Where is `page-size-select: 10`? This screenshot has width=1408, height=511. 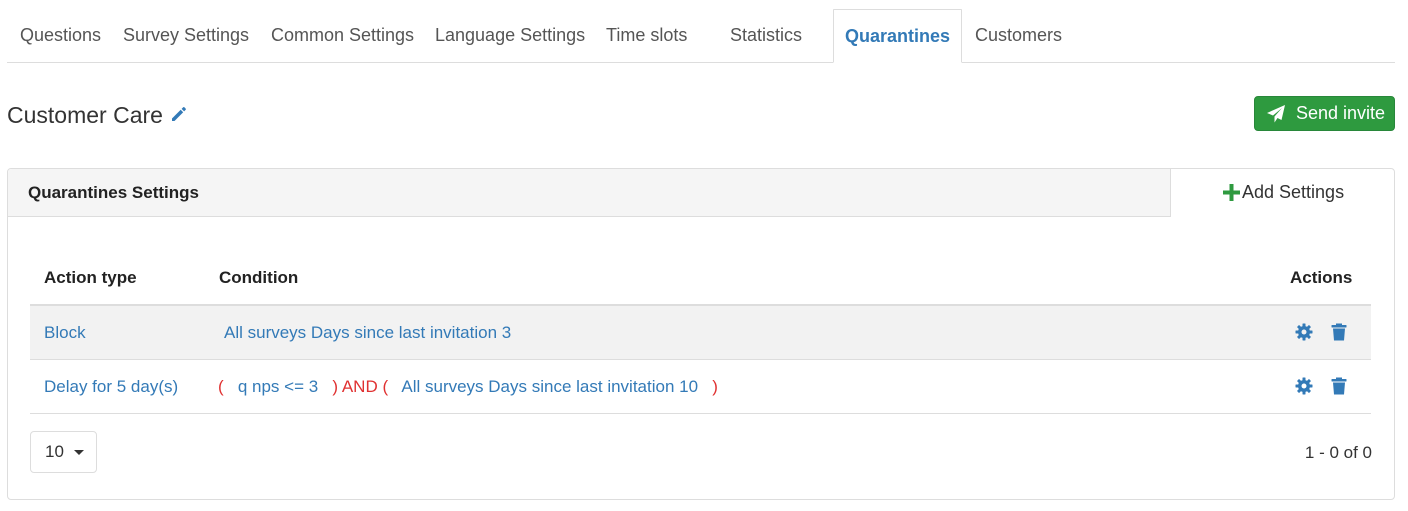 page-size-select: 10 is located at coordinates (63, 452).